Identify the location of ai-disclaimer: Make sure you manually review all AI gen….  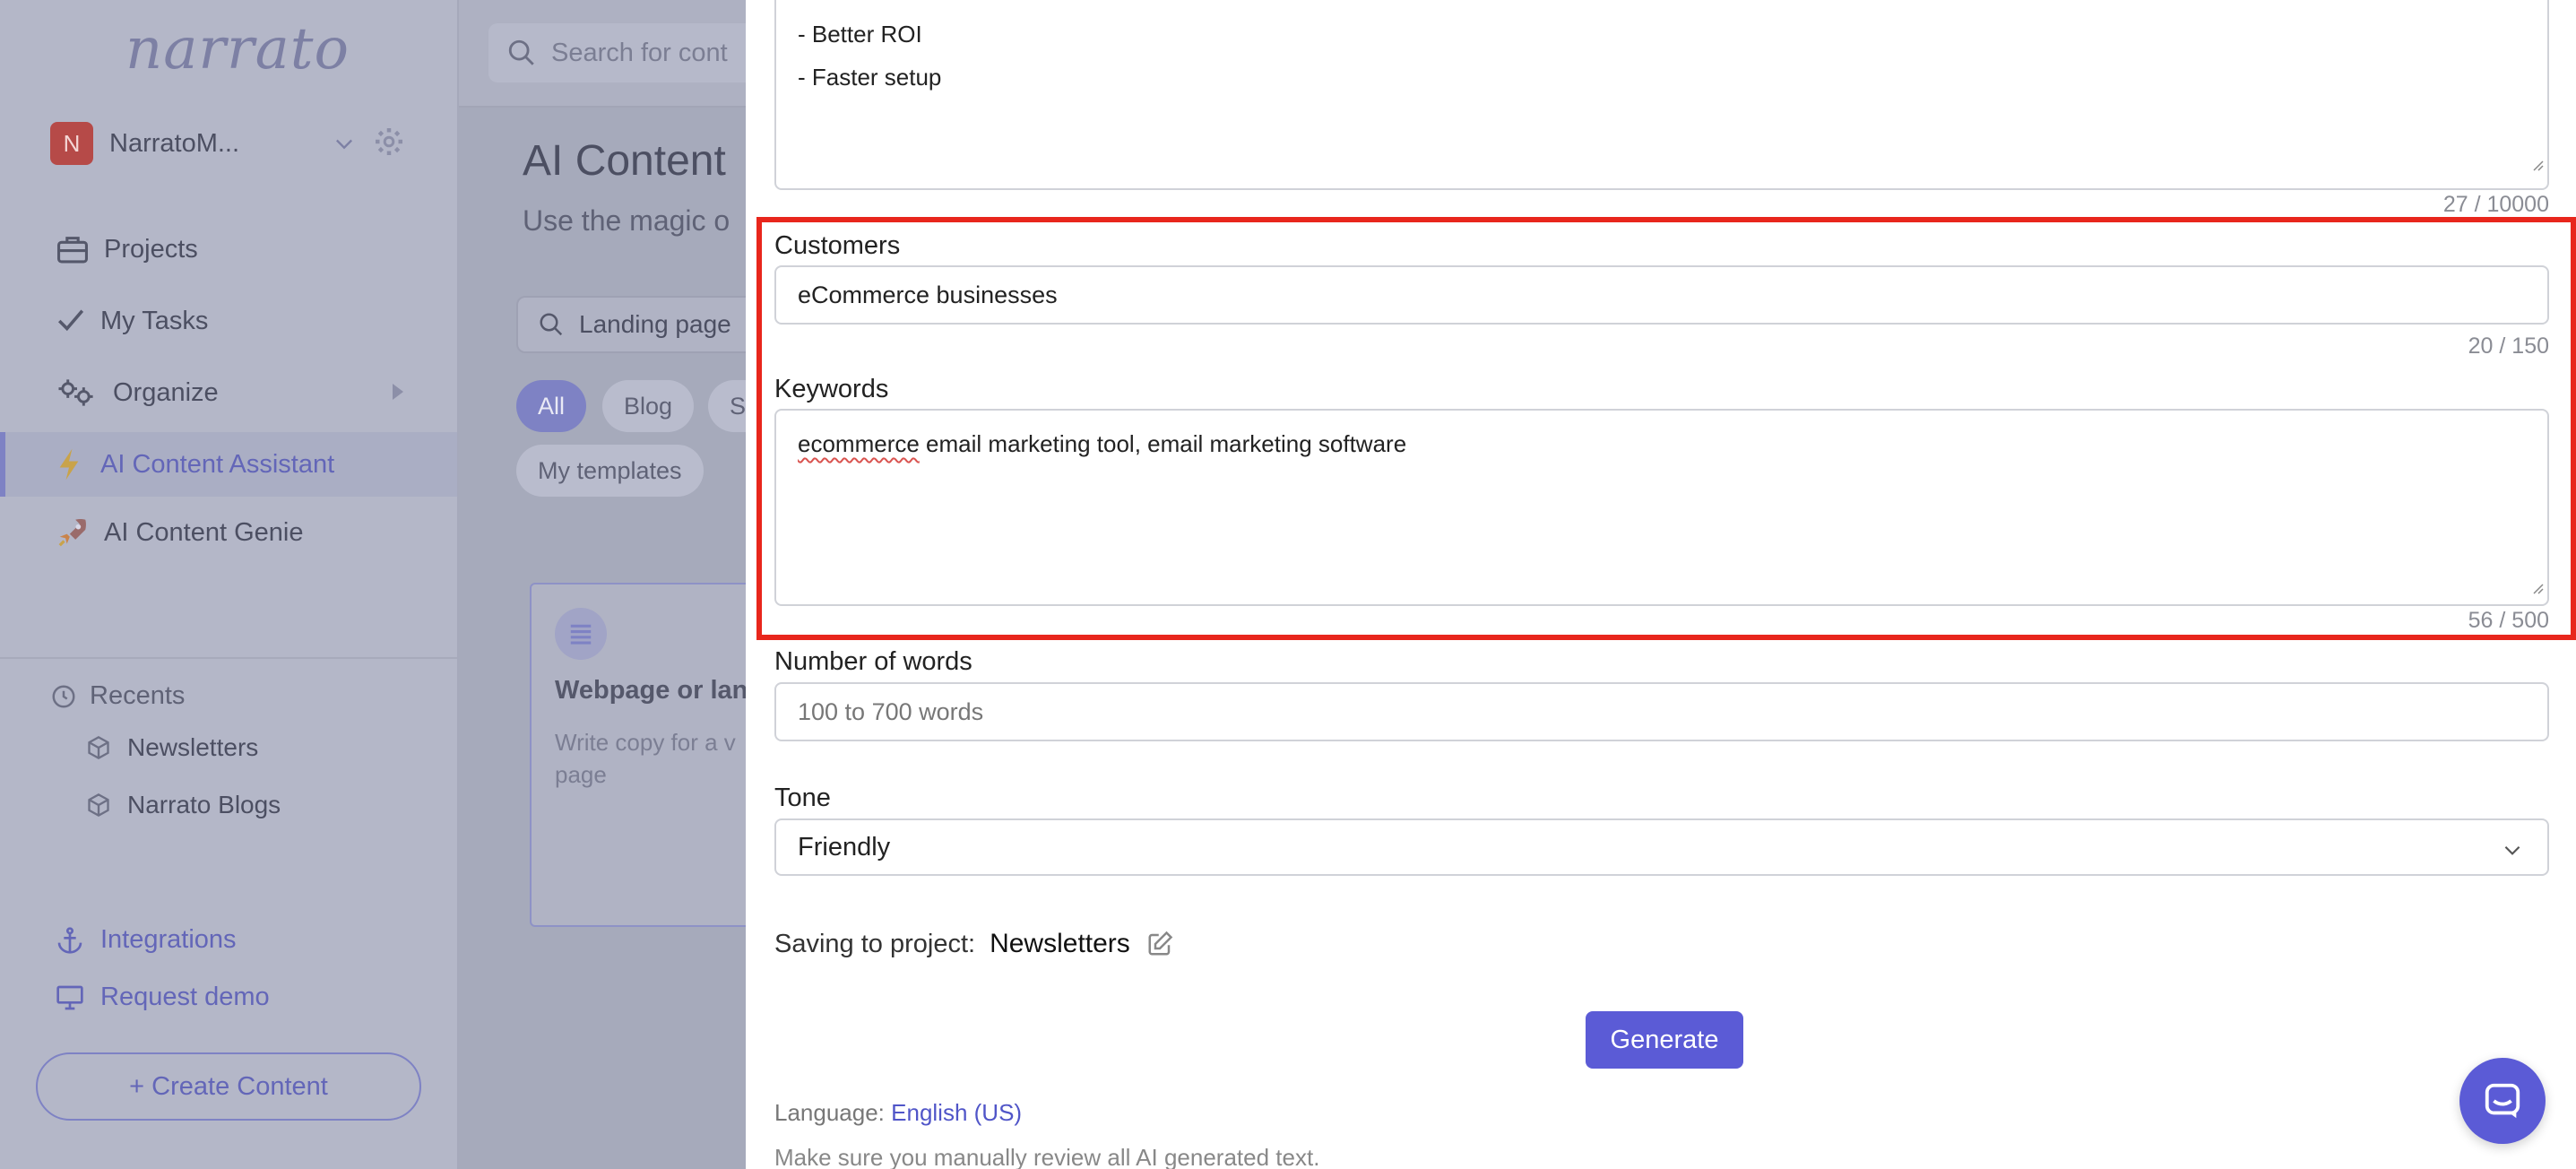
(1047, 1157).